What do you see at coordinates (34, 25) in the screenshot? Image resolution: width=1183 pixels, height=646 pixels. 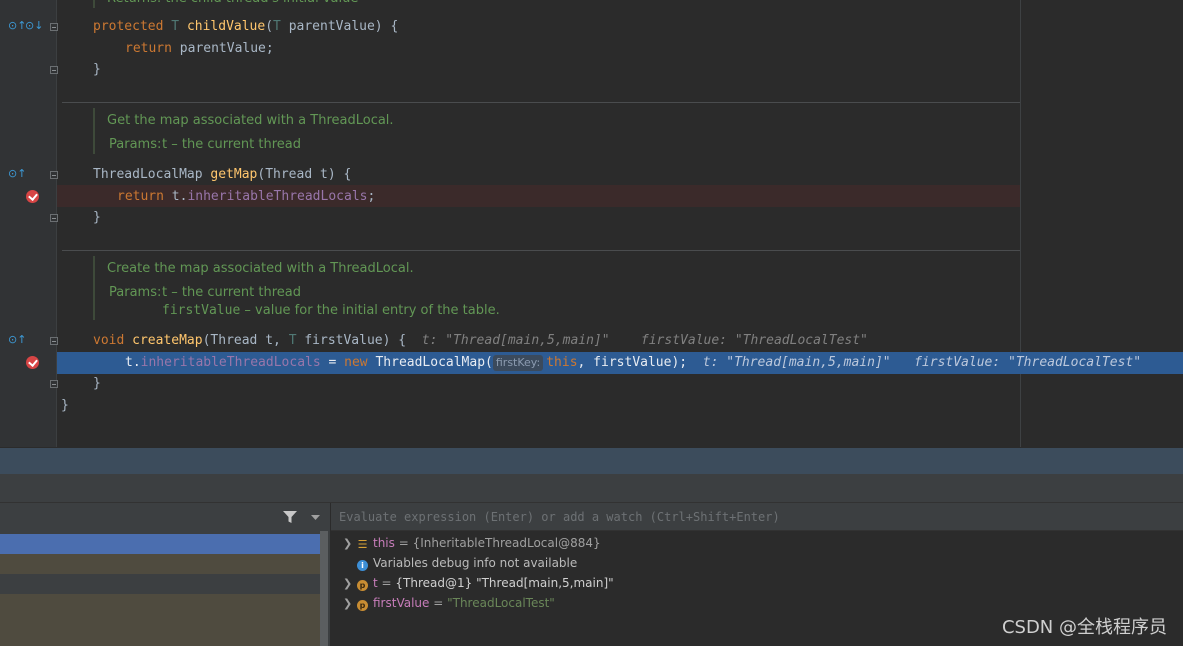 I see `overridden-method-icon: ⊙↓` at bounding box center [34, 25].